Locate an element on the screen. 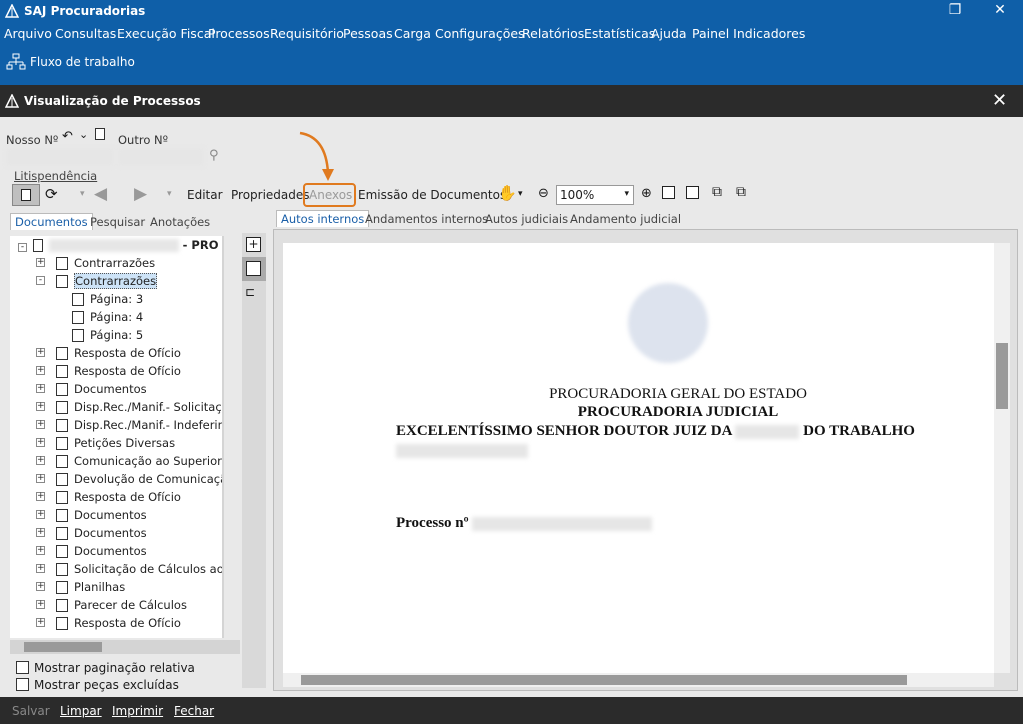 Image resolution: width=1023 pixels, height=724 pixels. next-page-button: ▶ is located at coordinates (140, 194).